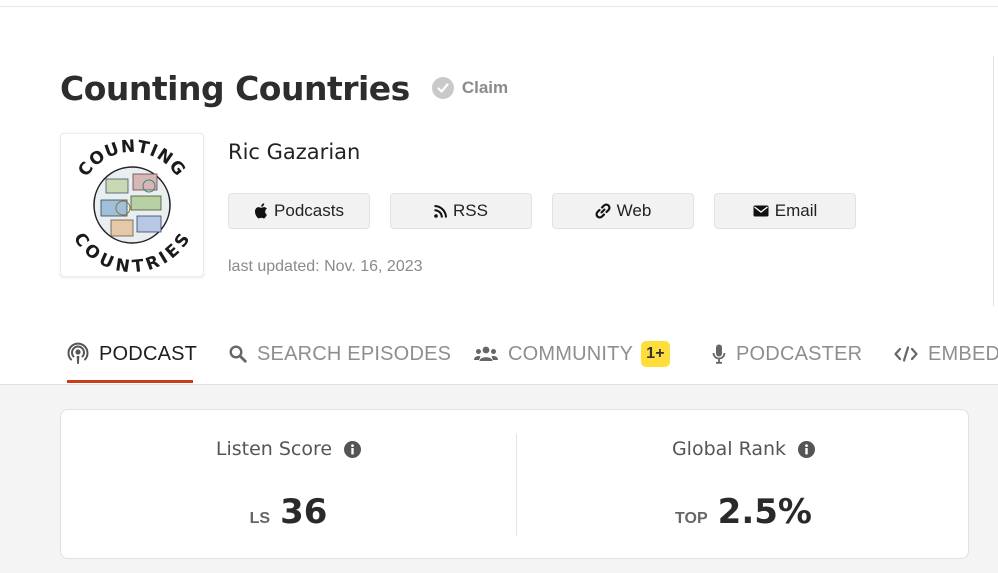  I want to click on link-label: Email, so click(796, 210).